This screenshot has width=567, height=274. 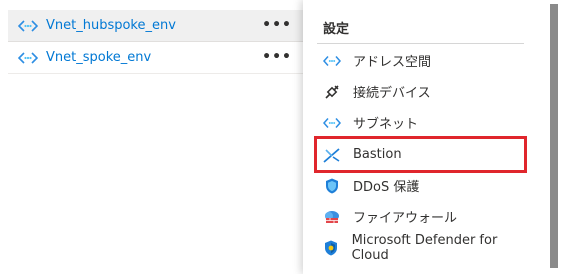 What do you see at coordinates (332, 92) in the screenshot?
I see `connected-devices-icon` at bounding box center [332, 92].